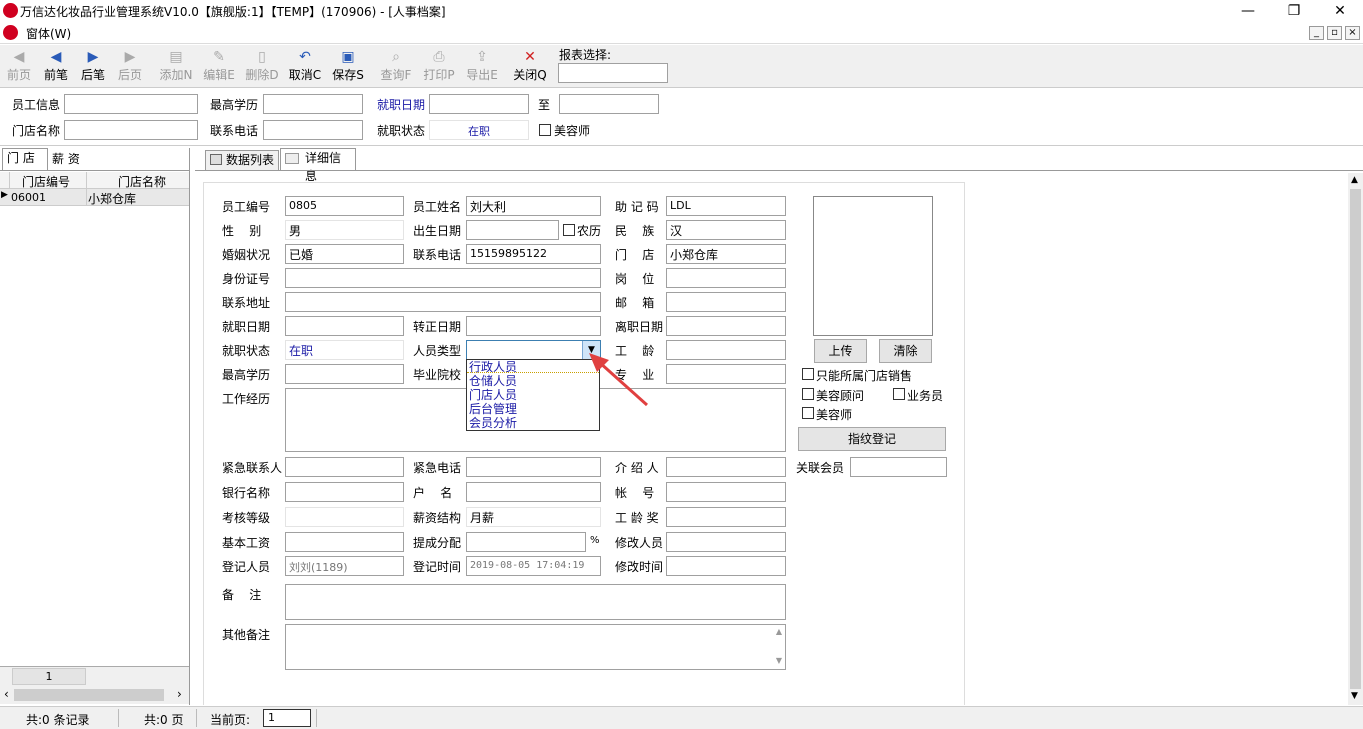 Image resolution: width=1363 pixels, height=729 pixels. What do you see at coordinates (493, 409) in the screenshot?
I see `dropdown-option-backend: 后台管理` at bounding box center [493, 409].